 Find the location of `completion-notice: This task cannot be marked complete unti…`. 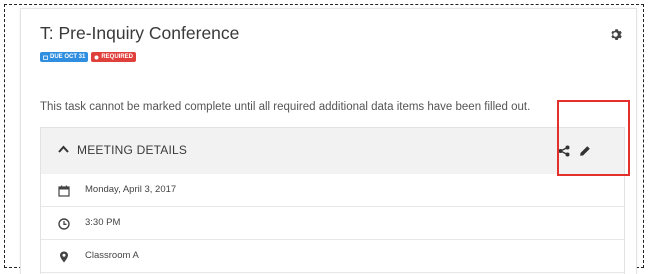

completion-notice: This task cannot be marked complete unti… is located at coordinates (285, 107).